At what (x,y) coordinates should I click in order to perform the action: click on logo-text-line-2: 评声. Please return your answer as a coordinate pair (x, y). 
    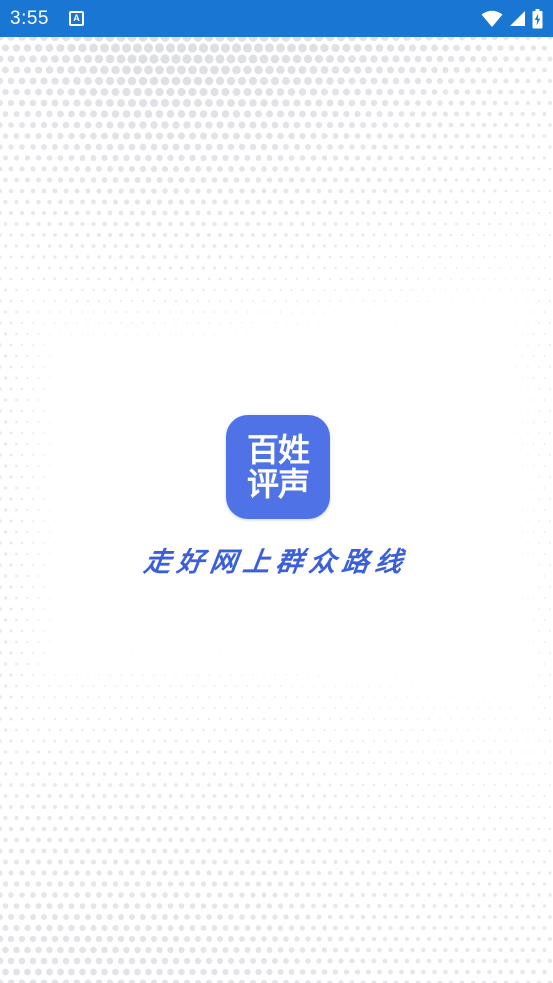
    Looking at the image, I should click on (278, 484).